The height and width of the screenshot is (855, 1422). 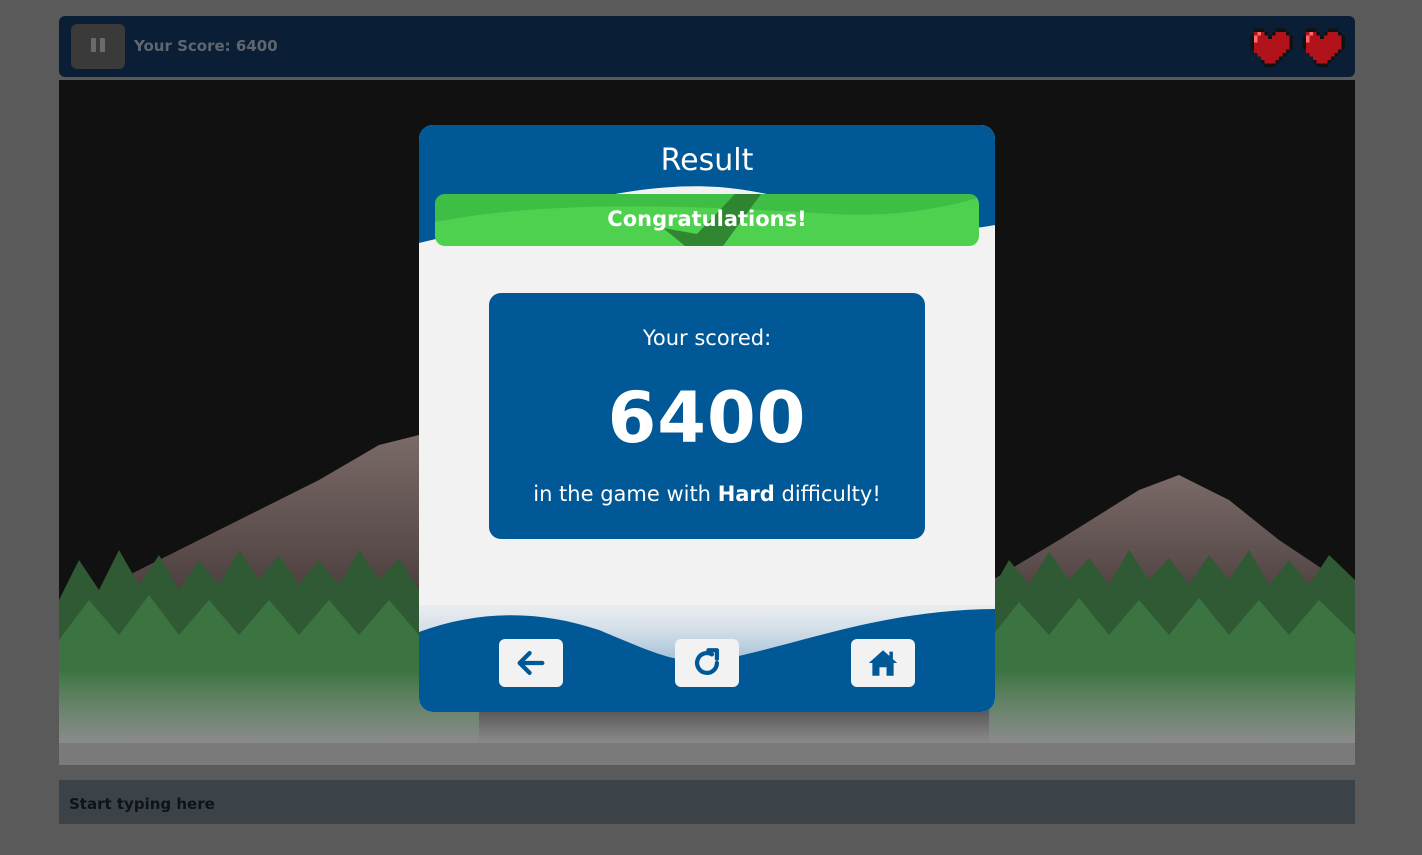 I want to click on pause-button, so click(x=98, y=46).